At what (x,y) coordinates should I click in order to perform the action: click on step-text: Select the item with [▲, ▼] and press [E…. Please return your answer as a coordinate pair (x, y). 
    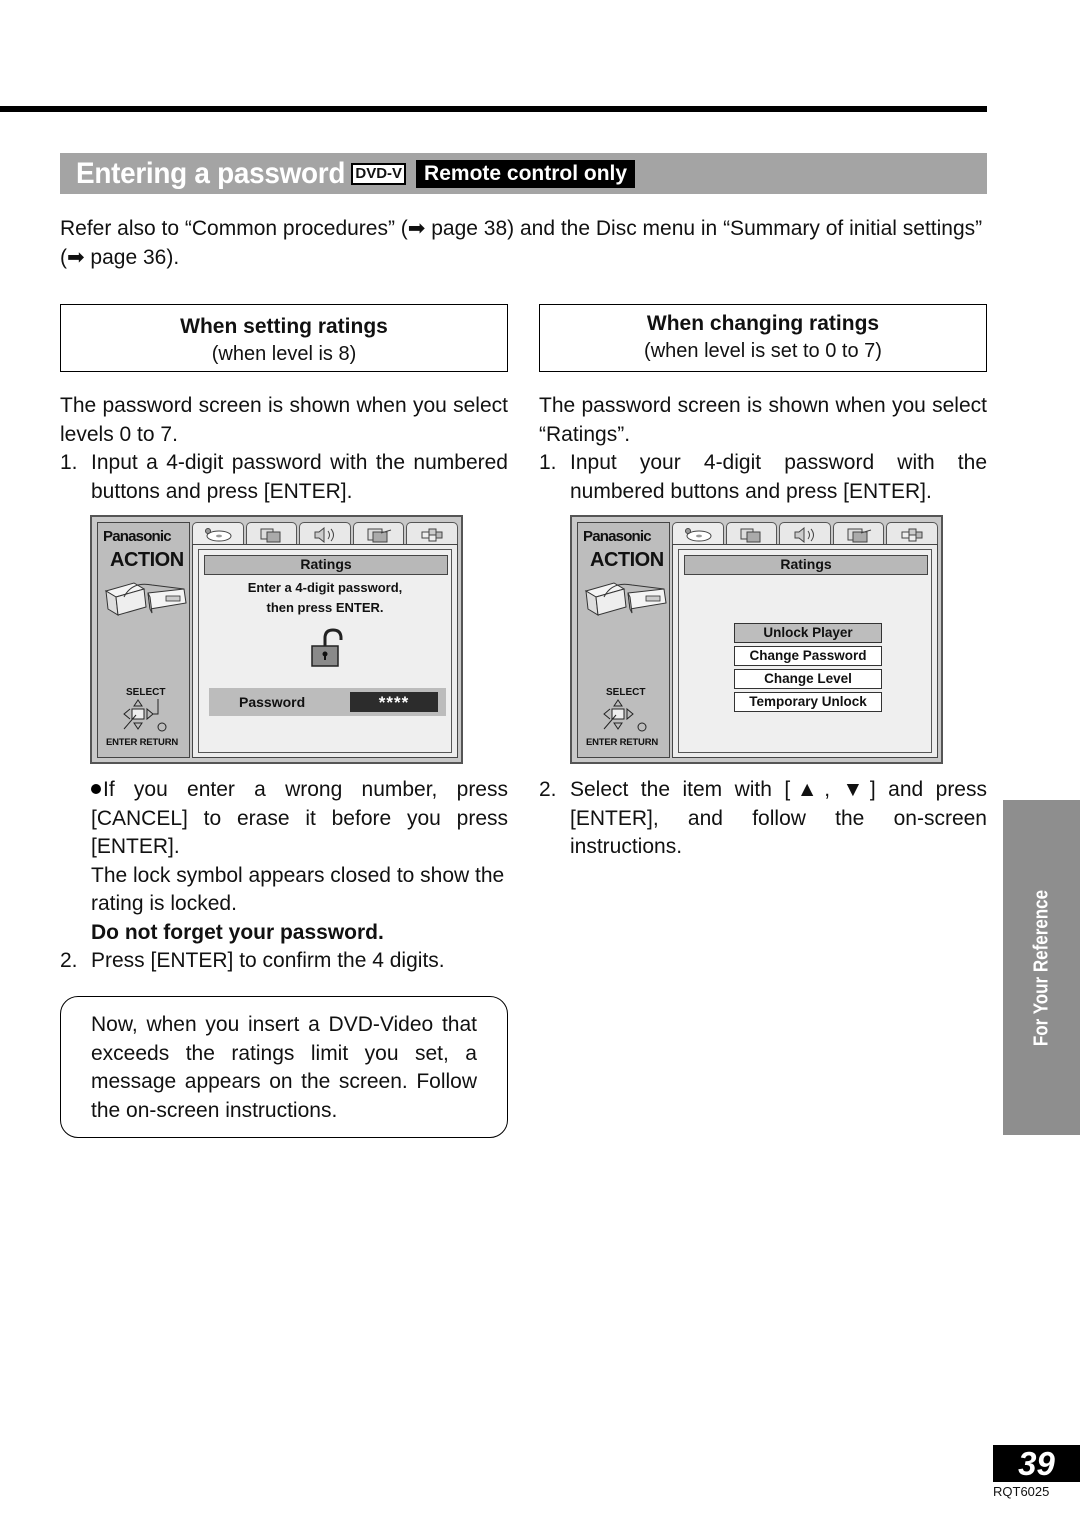
    Looking at the image, I should click on (778, 818).